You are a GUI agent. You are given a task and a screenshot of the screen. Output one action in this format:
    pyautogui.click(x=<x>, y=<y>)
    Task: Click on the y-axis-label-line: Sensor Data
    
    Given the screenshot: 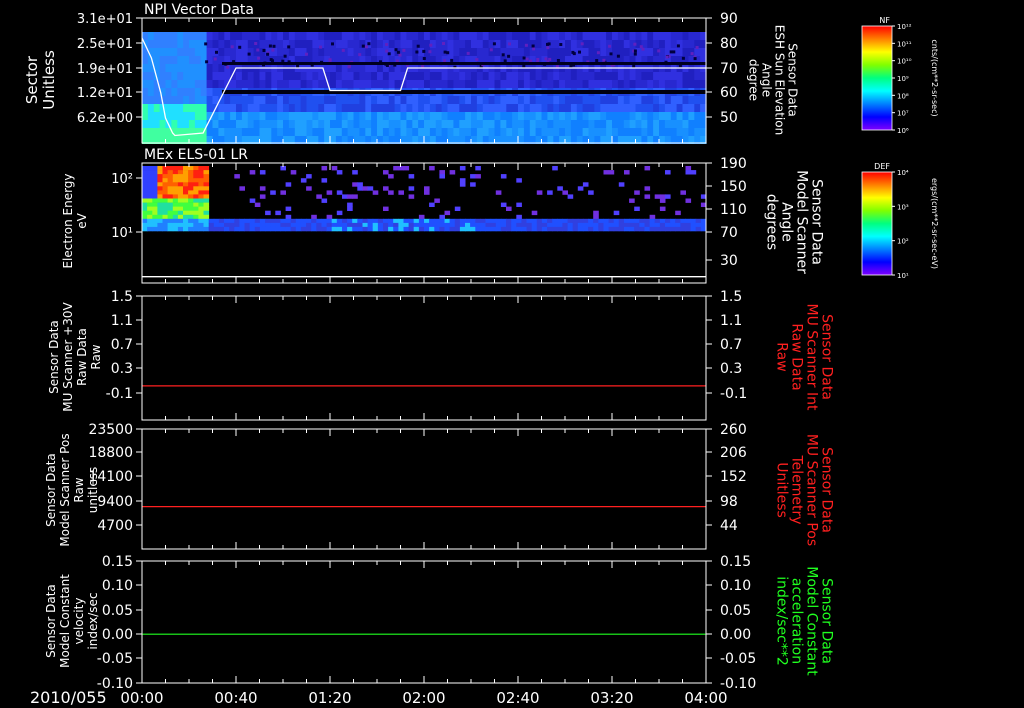 What is the action you would take?
    pyautogui.click(x=51, y=490)
    